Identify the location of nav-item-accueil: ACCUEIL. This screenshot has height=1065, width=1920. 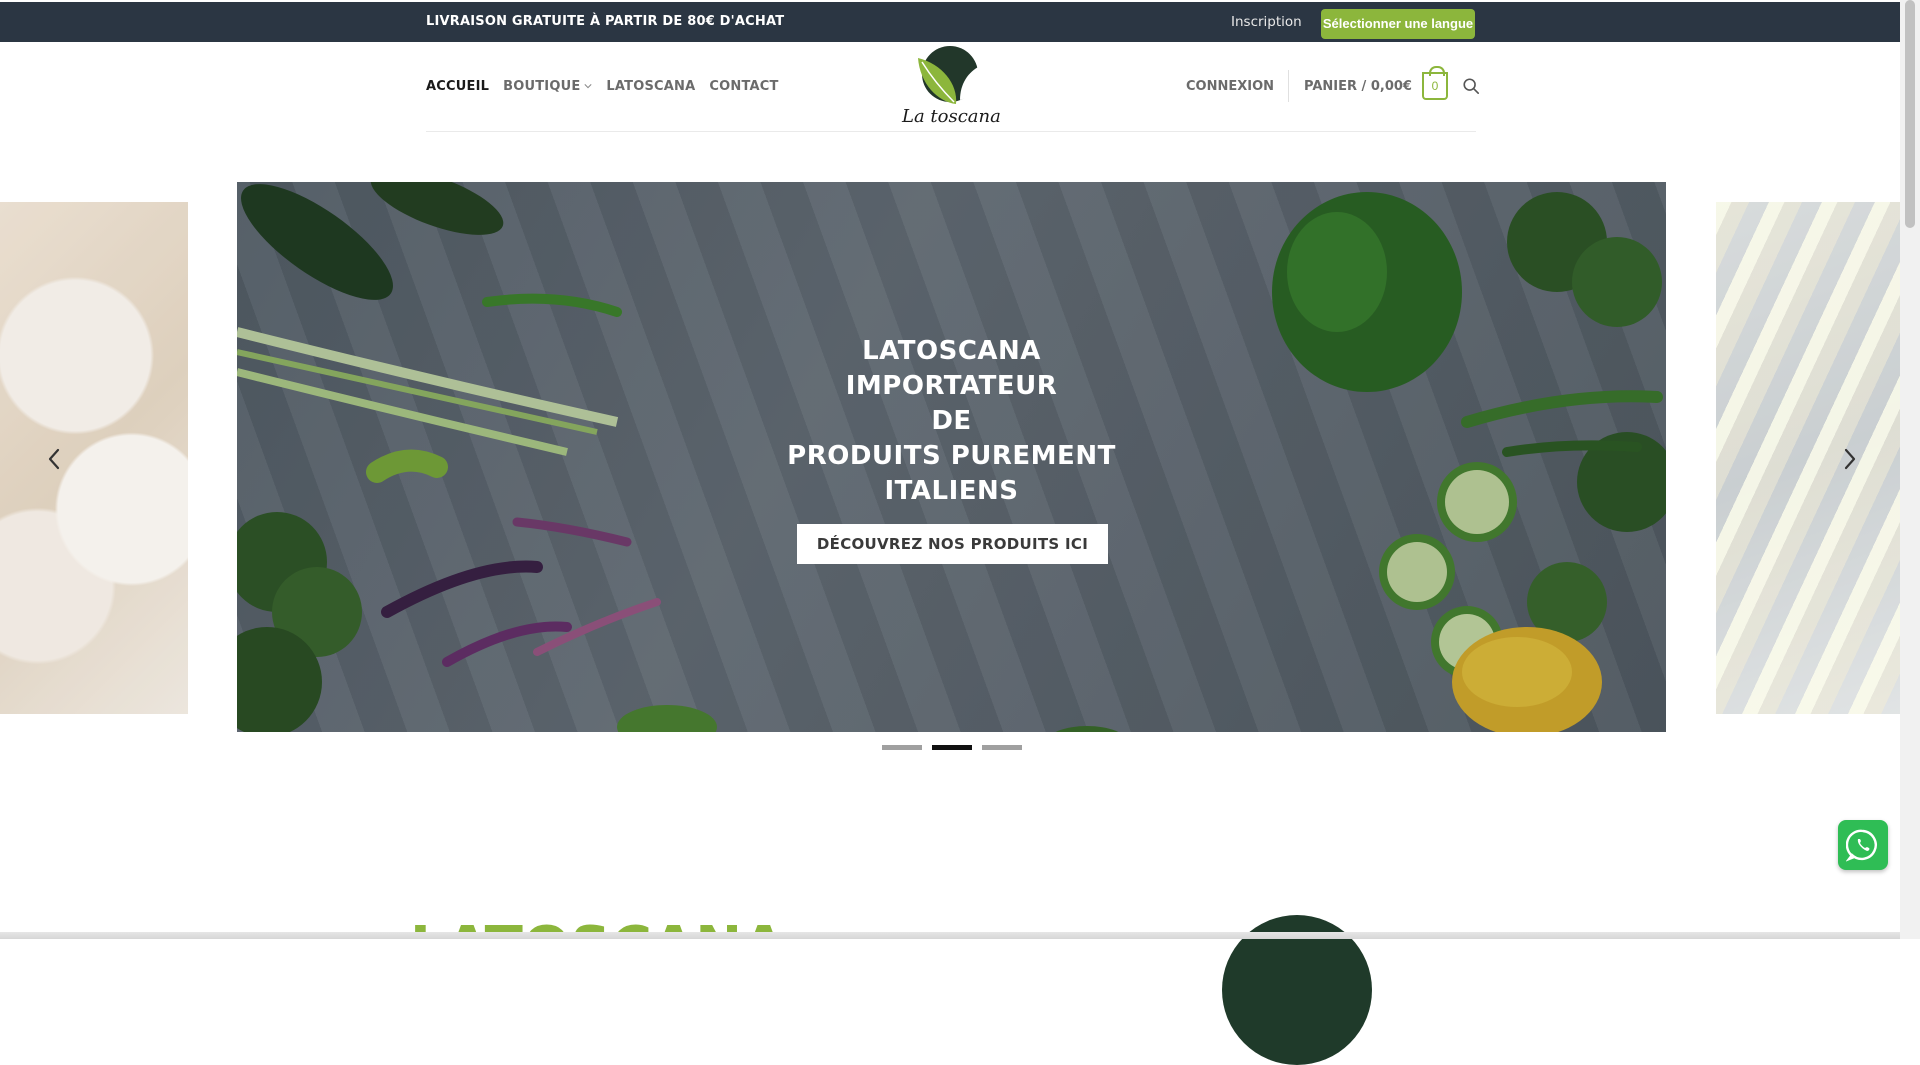
(457, 86).